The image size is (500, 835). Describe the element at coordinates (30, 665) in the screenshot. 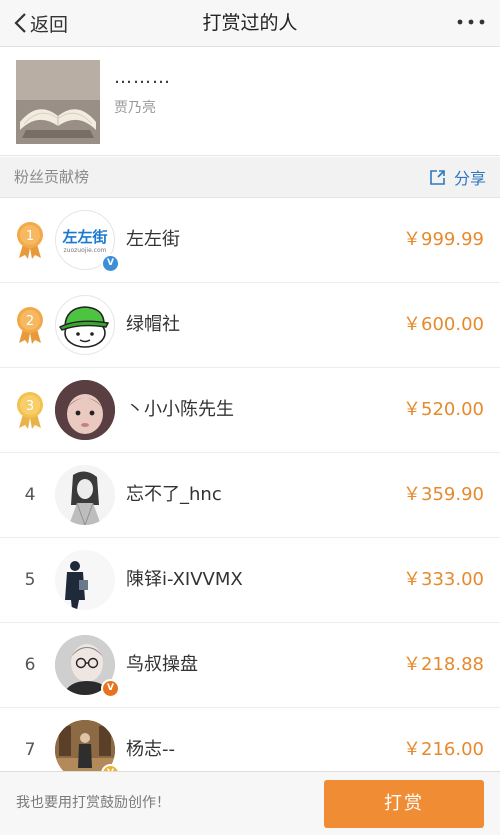

I see `rank-number: 6` at that location.